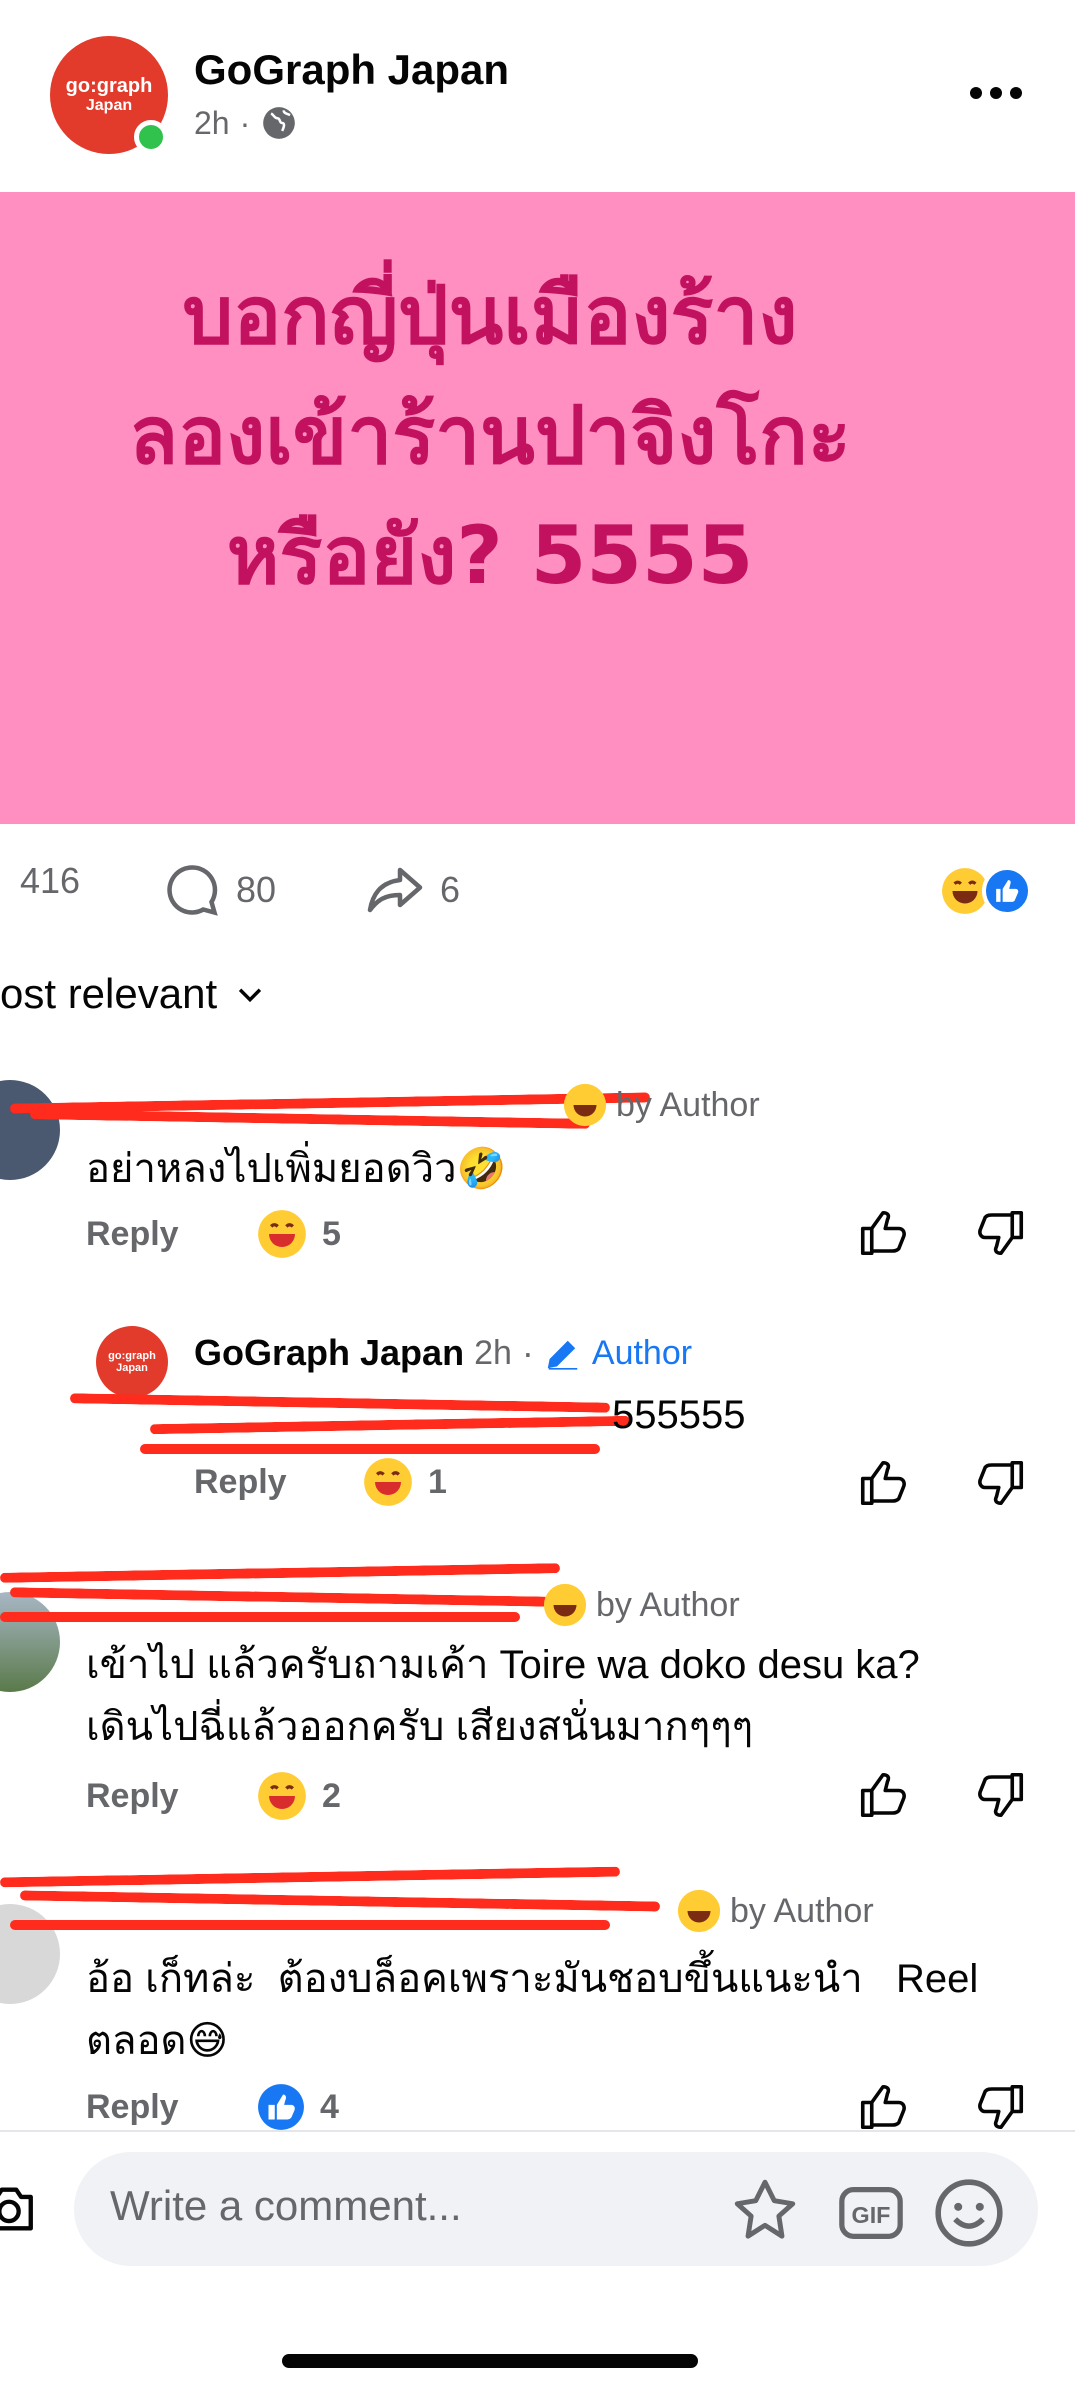 The image size is (1075, 2391). Describe the element at coordinates (109, 993) in the screenshot. I see `sort-label: ost relevant` at that location.